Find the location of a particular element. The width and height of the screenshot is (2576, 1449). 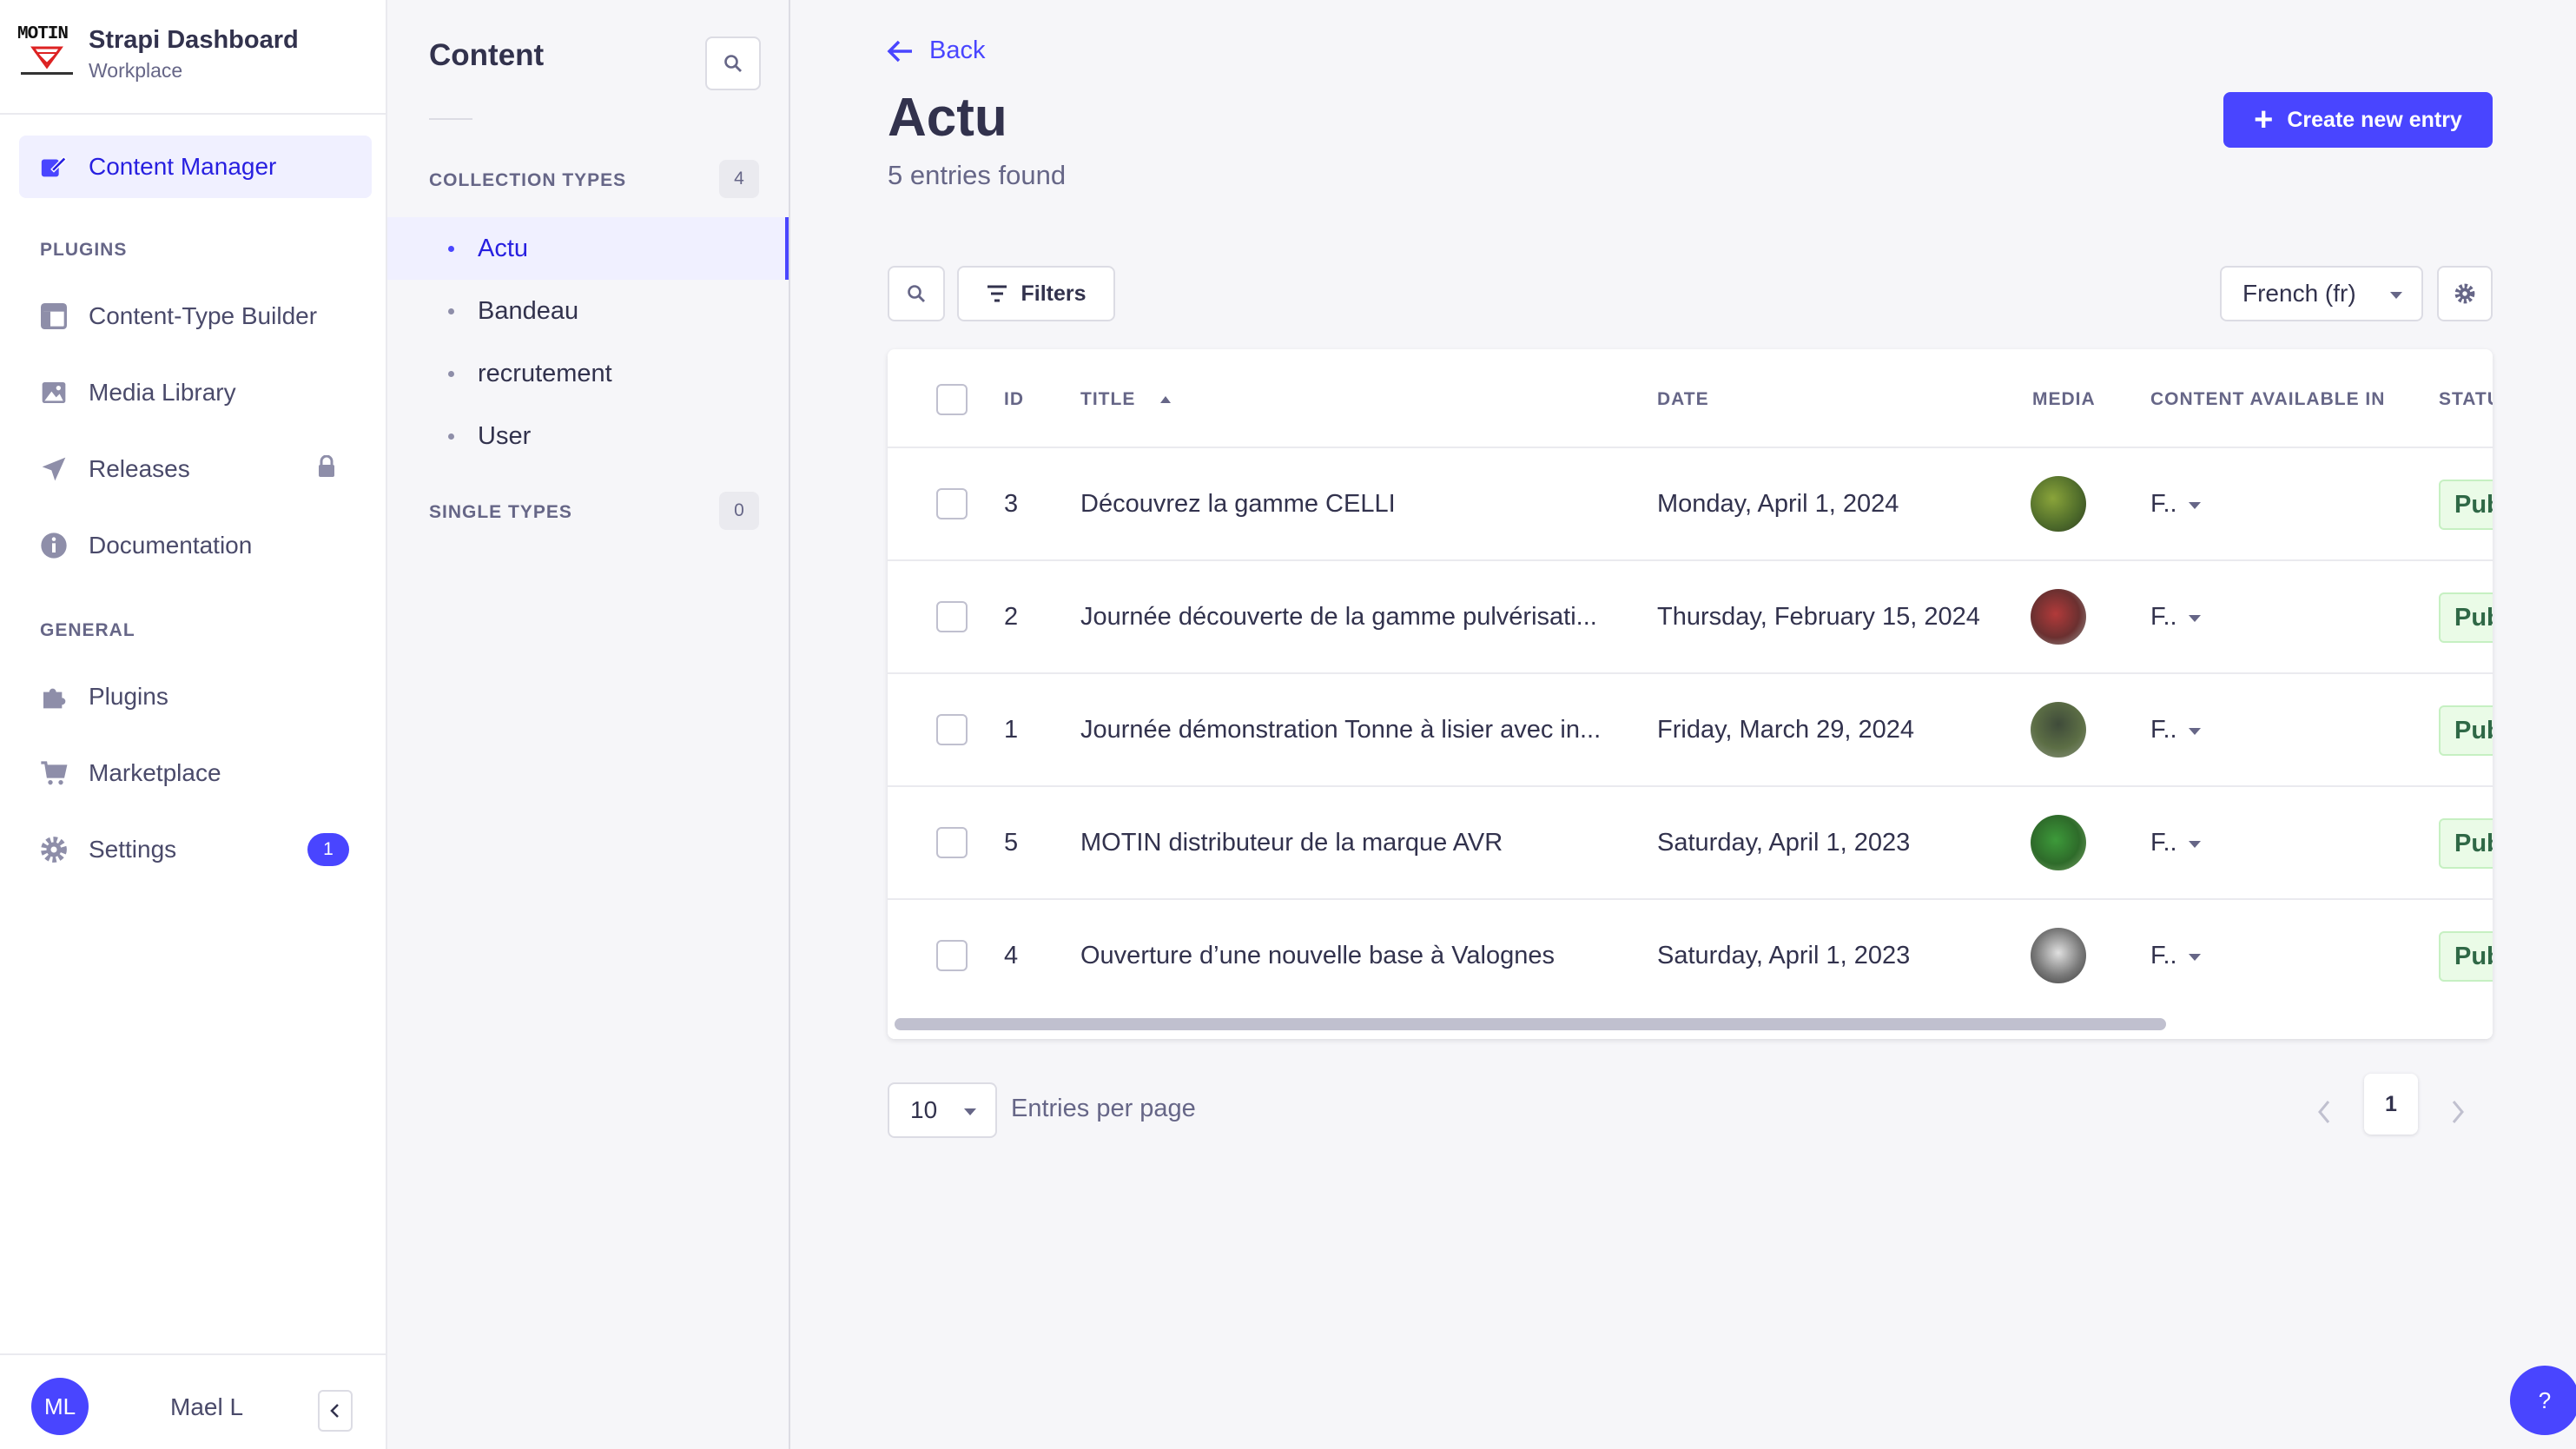

horizontal-scrollbar is located at coordinates (1690, 1024).